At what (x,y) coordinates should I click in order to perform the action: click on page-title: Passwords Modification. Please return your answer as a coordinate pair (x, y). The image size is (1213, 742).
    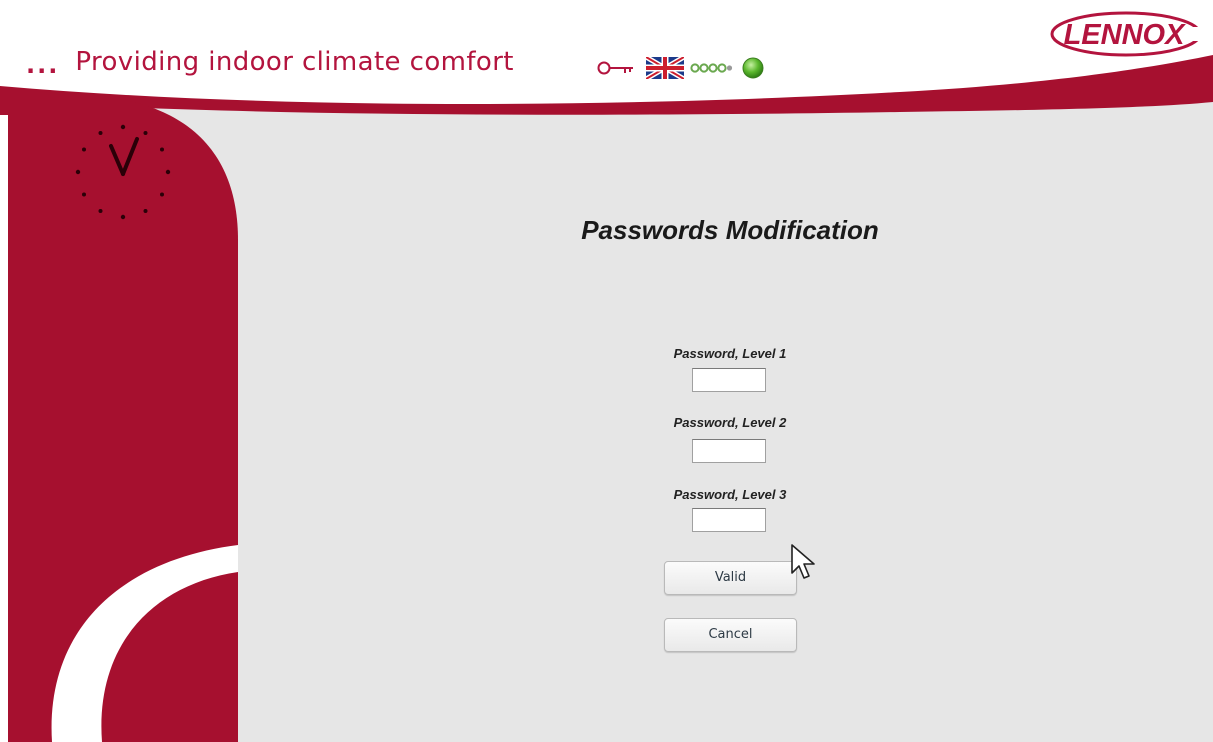
    Looking at the image, I should click on (730, 230).